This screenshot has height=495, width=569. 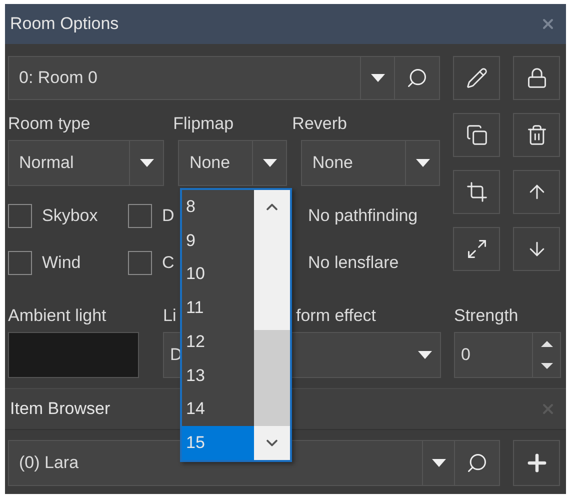 I want to click on list-item: 13, so click(x=218, y=375).